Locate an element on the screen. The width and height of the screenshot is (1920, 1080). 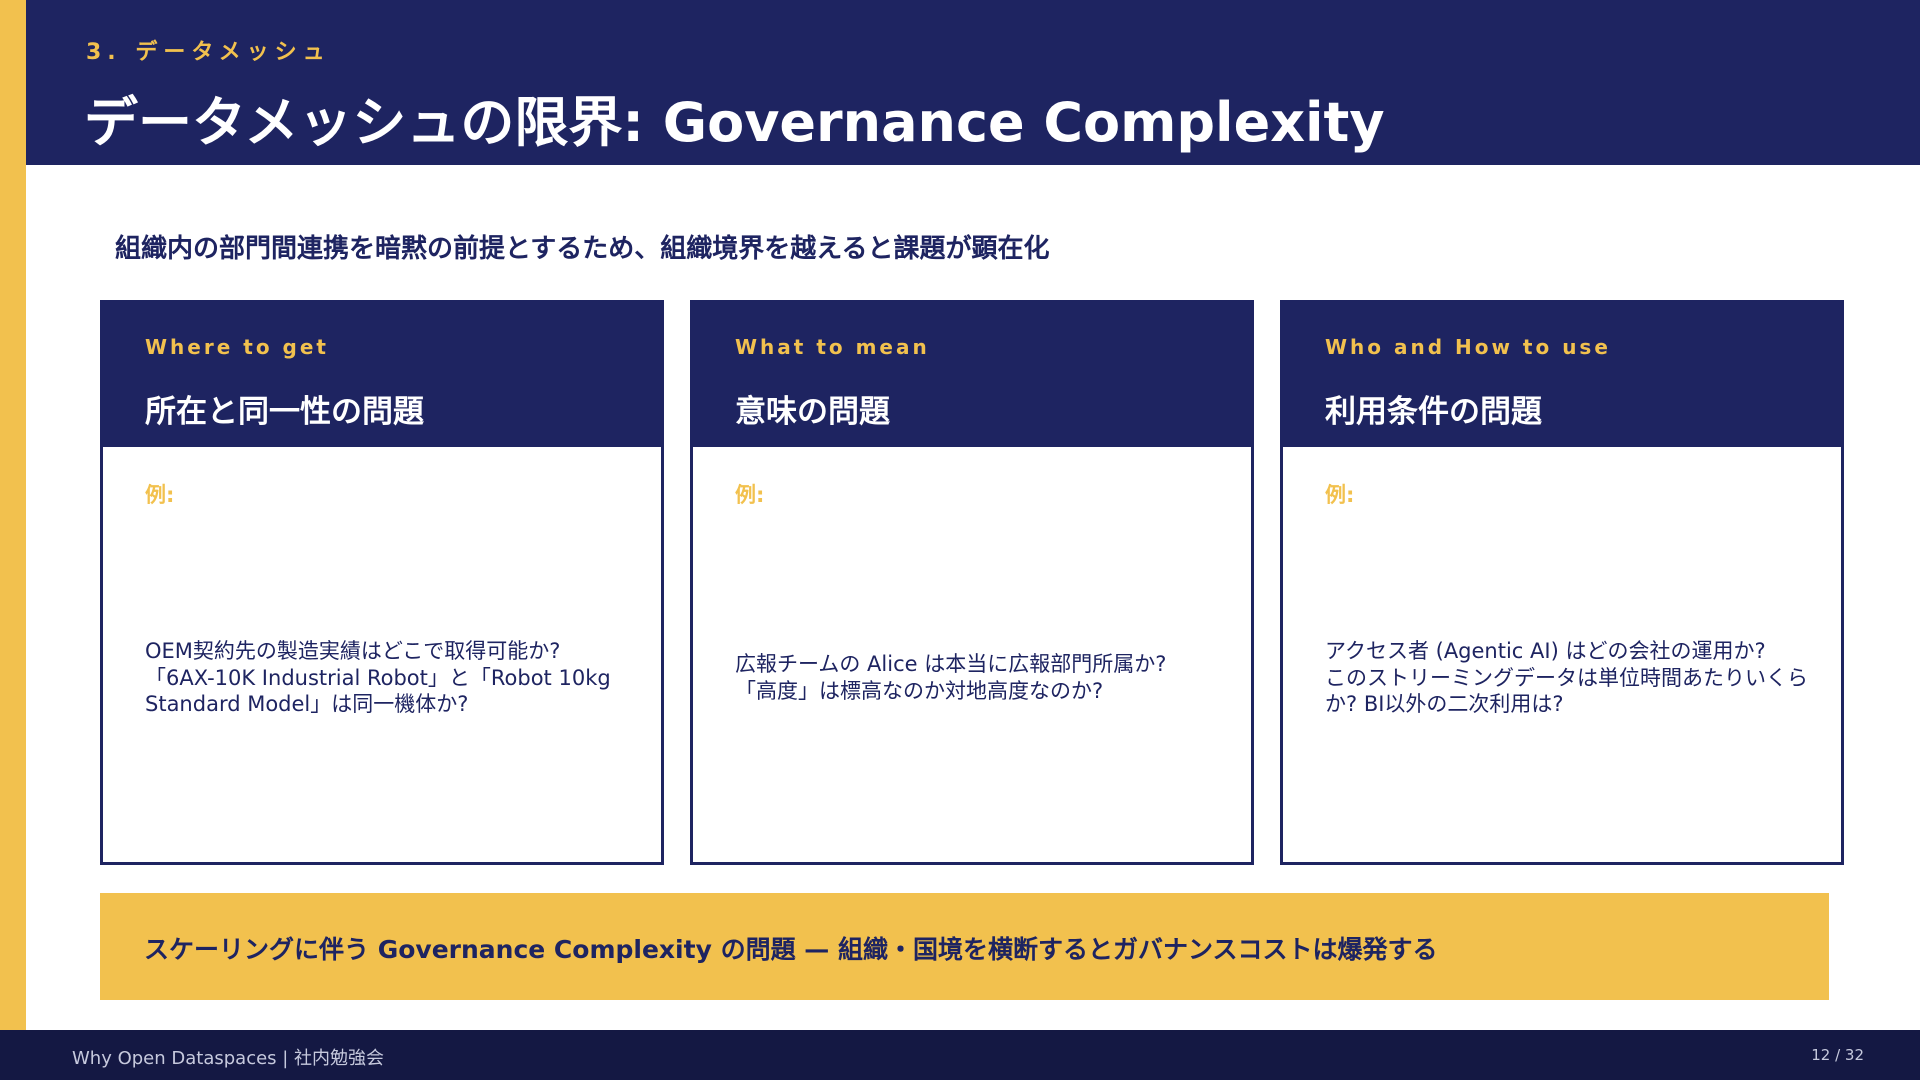
card-header: What to mean 意味の問題 is located at coordinates (972, 375).